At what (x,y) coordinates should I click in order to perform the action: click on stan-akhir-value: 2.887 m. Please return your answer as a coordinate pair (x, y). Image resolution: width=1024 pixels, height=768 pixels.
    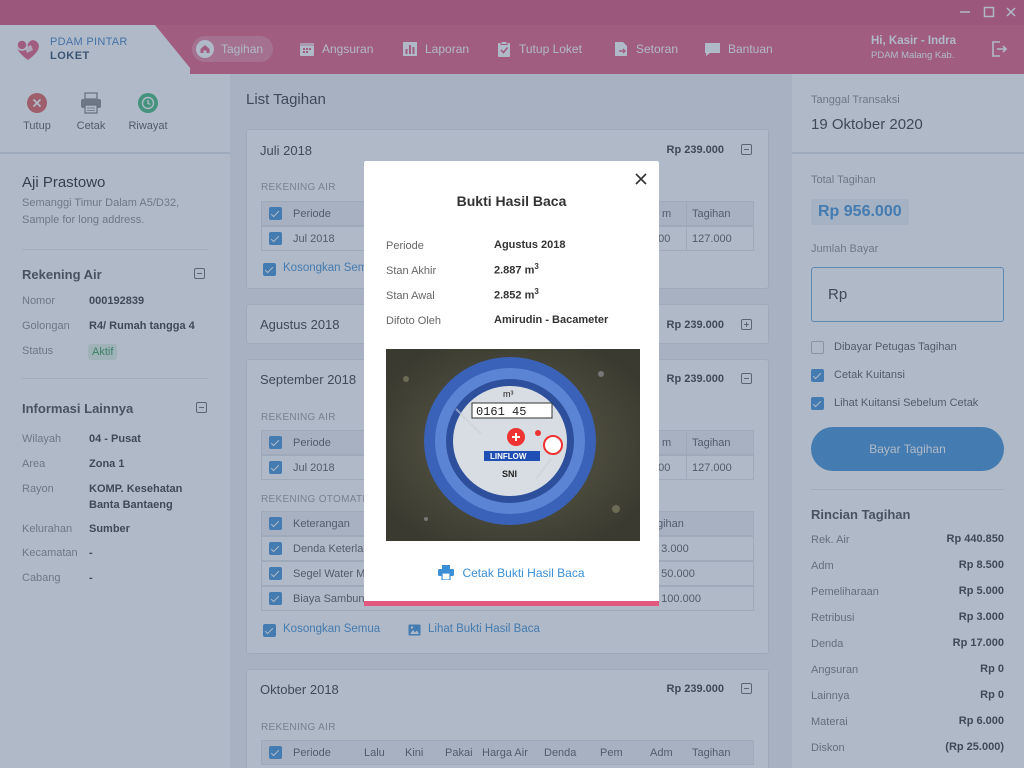
    Looking at the image, I should click on (514, 270).